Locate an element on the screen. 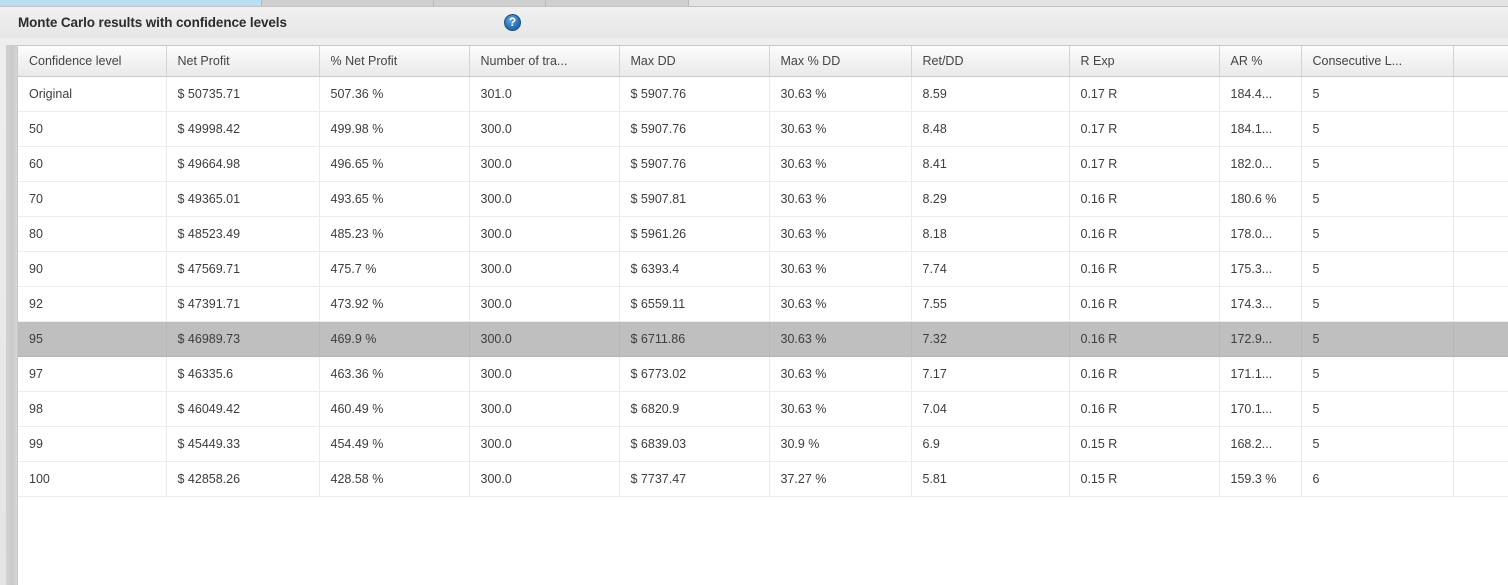 Image resolution: width=1508 pixels, height=585 pixels. table-cell: 301.0 is located at coordinates (544, 94).